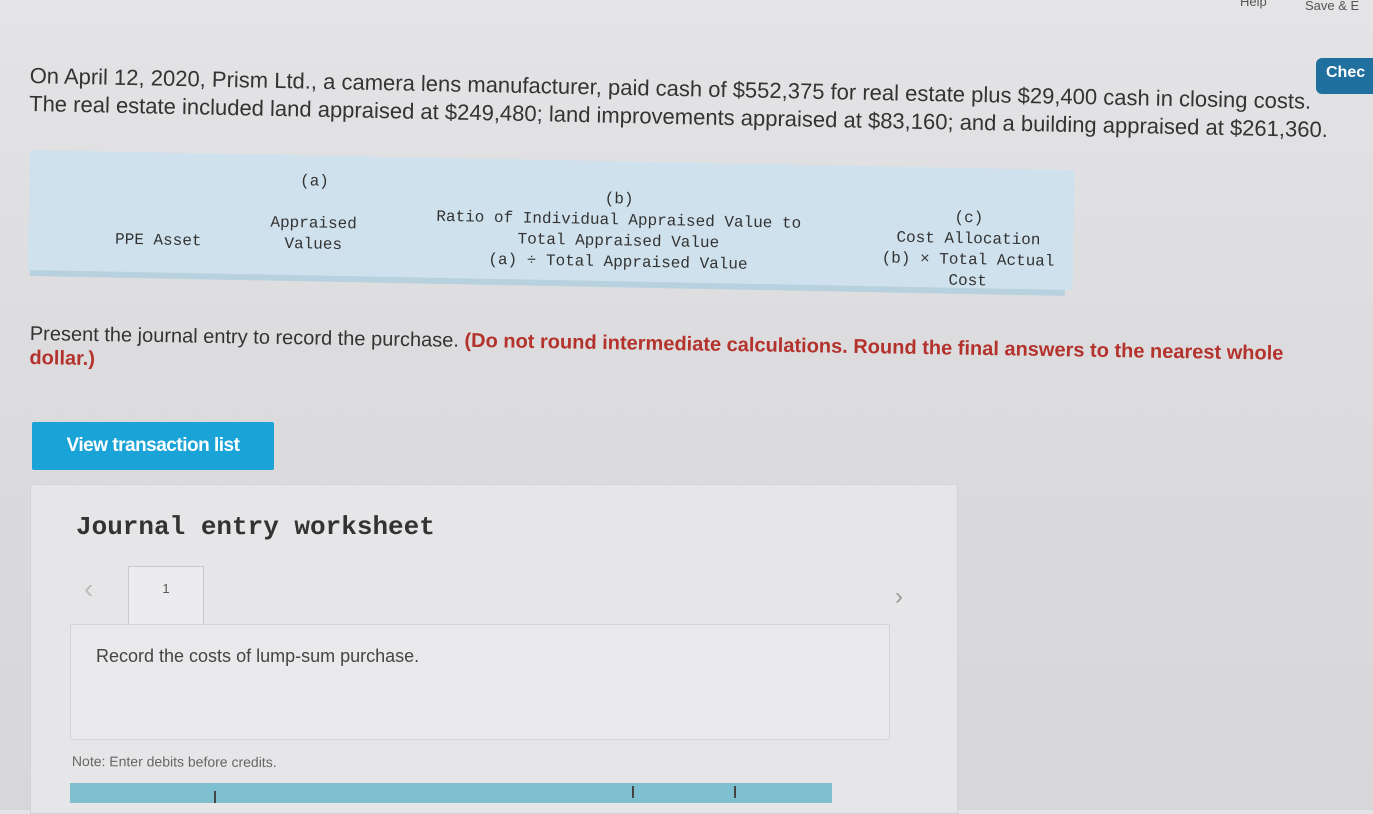 This screenshot has height=814, width=1373. I want to click on ppe-asset-header: PPE Asset, so click(158, 240).